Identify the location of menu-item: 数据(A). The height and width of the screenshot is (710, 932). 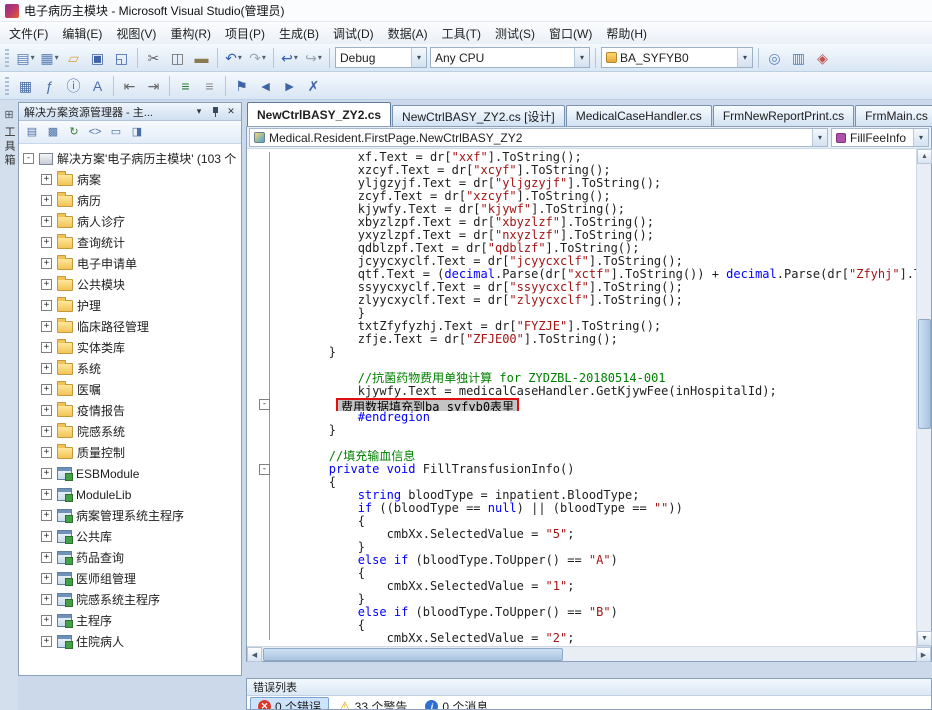
(408, 33).